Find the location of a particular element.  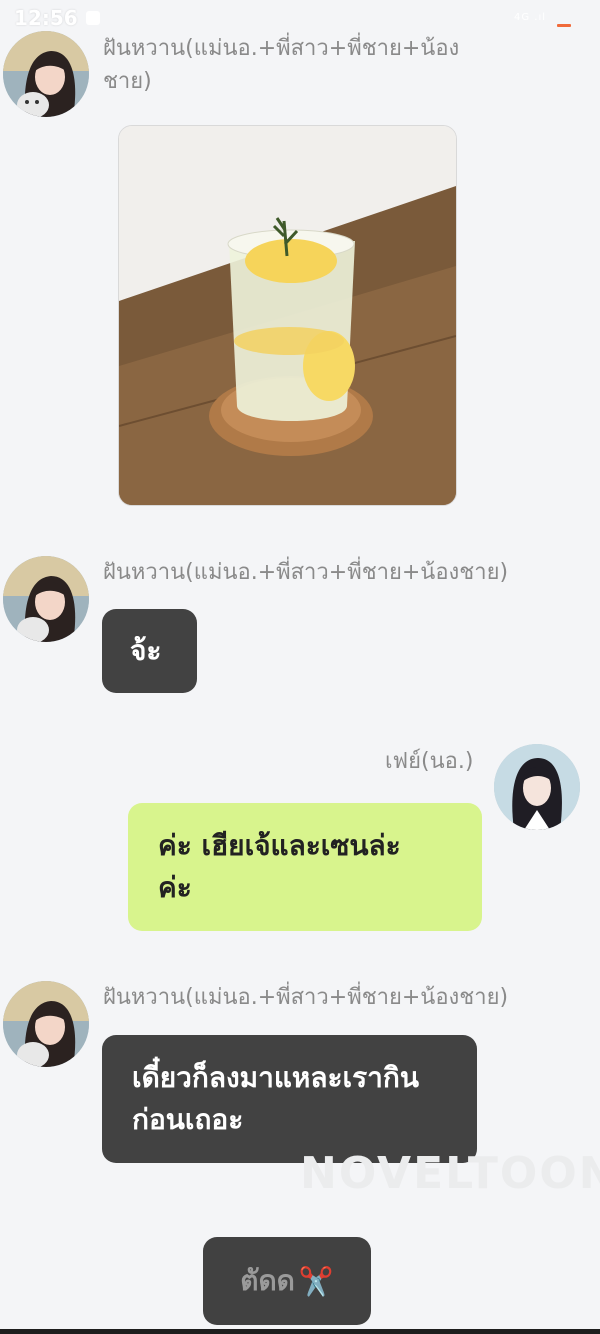

sender-name: ฝันหวาน(แม่นอ.+พี่สาว+พี่ชาย+น้อง ชาย) is located at coordinates (281, 65).